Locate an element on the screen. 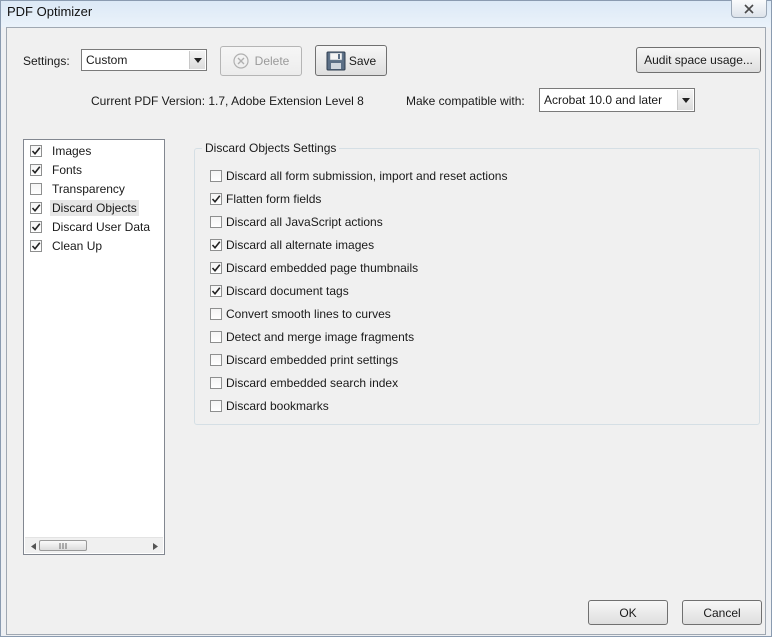 This screenshot has height=637, width=772. option-discard-alternate-images: Discard all alternate images is located at coordinates (292, 245).